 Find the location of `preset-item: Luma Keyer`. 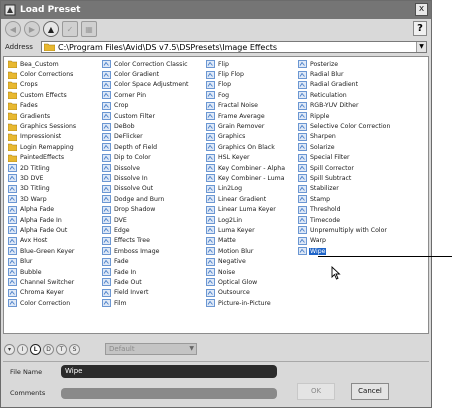

preset-item: Luma Keyer is located at coordinates (246, 230).